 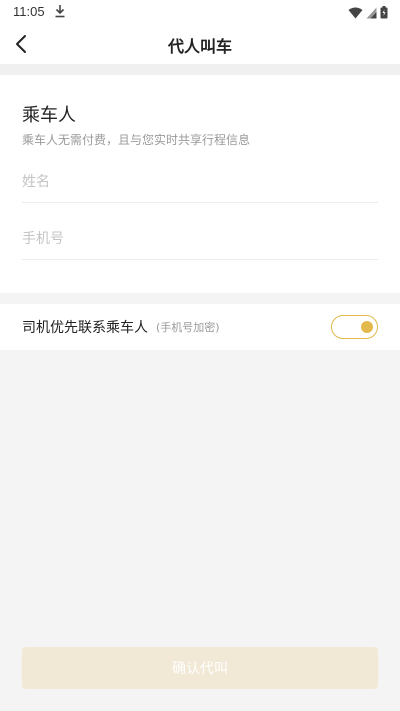 I want to click on battery-icon, so click(x=384, y=13).